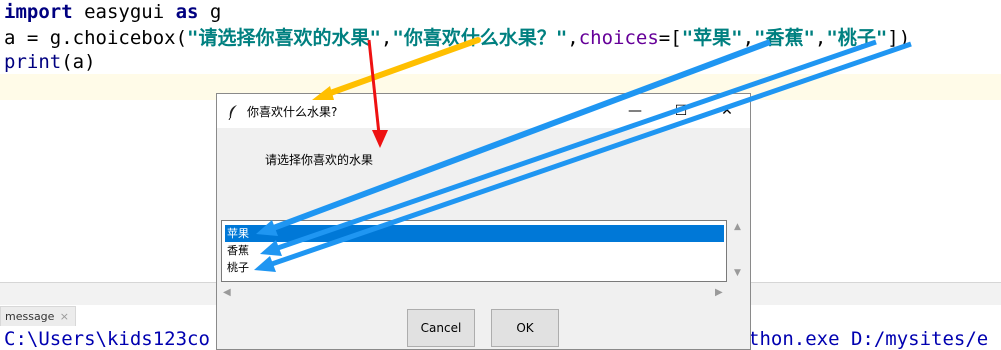  I want to click on code-line-1: import easygui as g, so click(112, 12).